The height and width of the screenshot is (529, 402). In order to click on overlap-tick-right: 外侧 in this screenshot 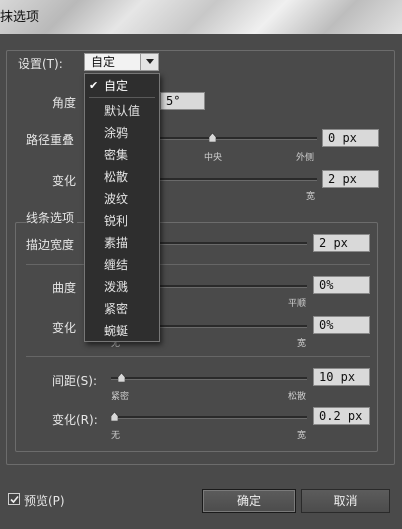, I will do `click(305, 158)`.